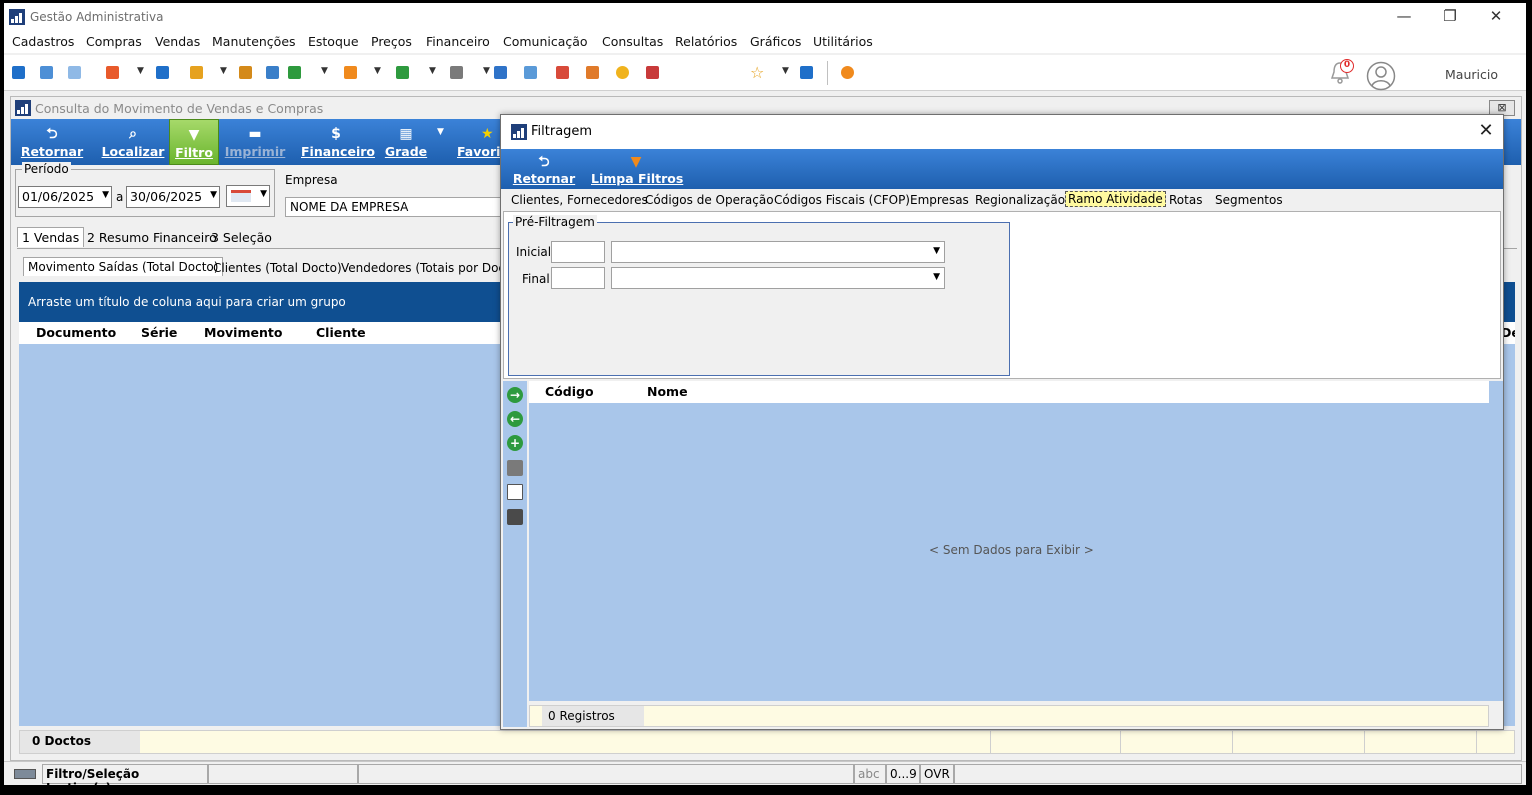  I want to click on menu-cadastros: Cadastros, so click(43, 41).